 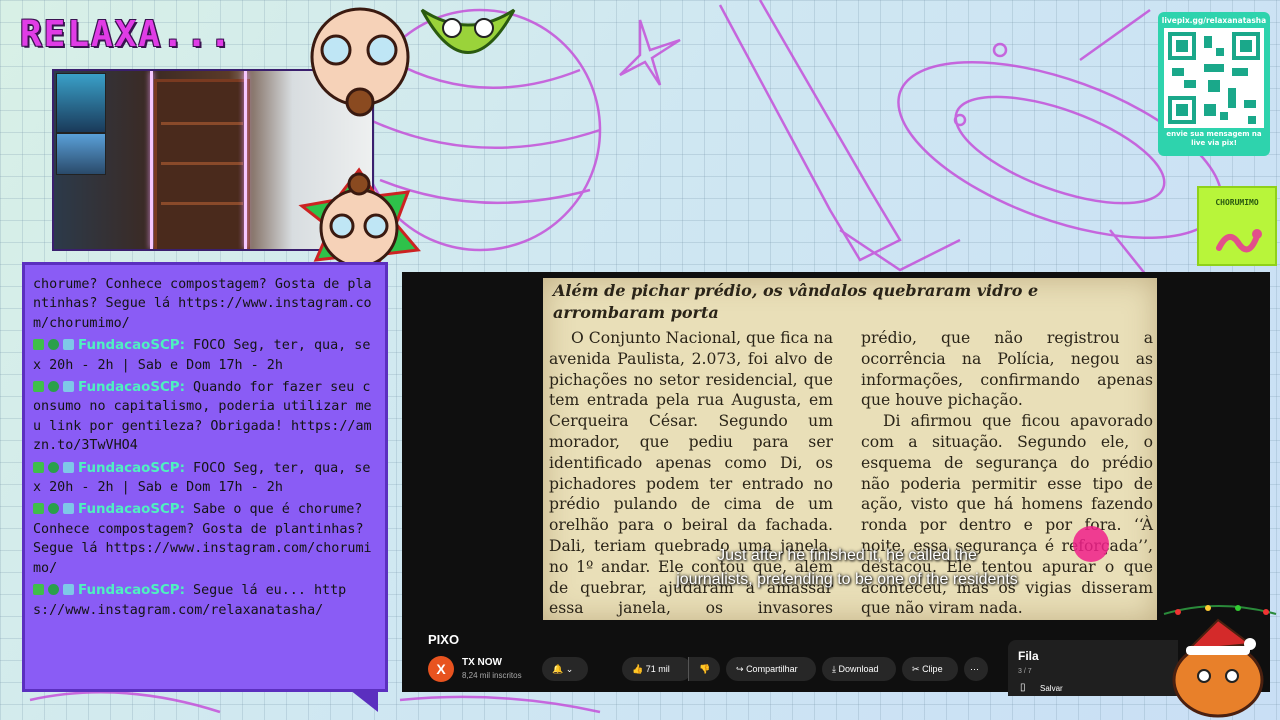 I want to click on like-count: 71 mil, so click(x=657, y=669).